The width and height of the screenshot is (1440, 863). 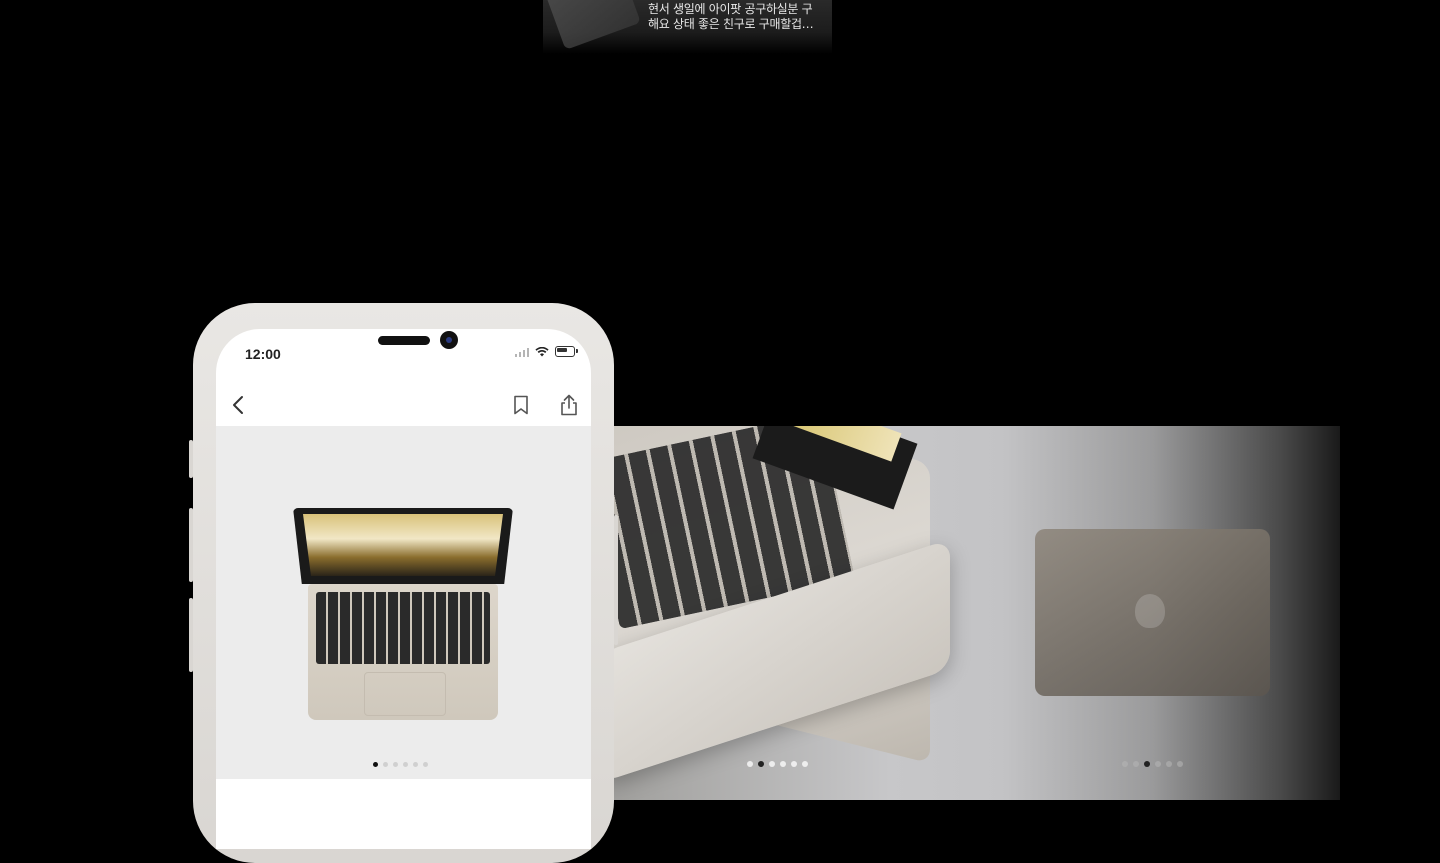 What do you see at coordinates (238, 405) in the screenshot?
I see `chevron-left-icon` at bounding box center [238, 405].